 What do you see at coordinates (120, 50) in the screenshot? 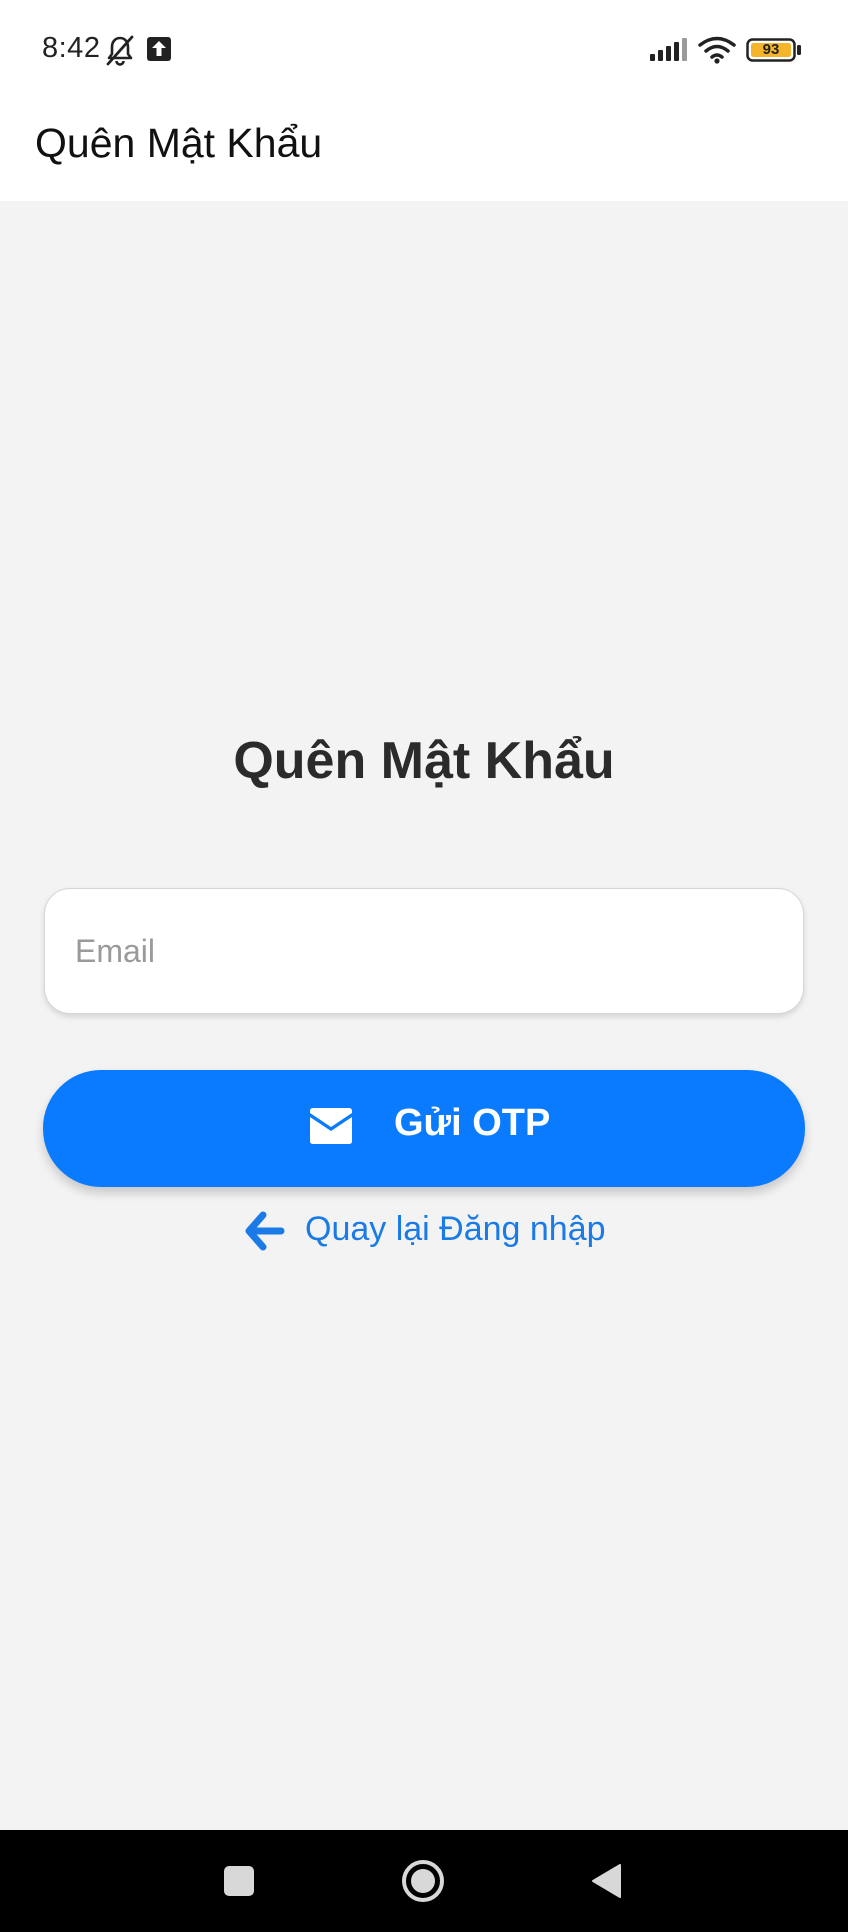
I see `bell-off-icon` at bounding box center [120, 50].